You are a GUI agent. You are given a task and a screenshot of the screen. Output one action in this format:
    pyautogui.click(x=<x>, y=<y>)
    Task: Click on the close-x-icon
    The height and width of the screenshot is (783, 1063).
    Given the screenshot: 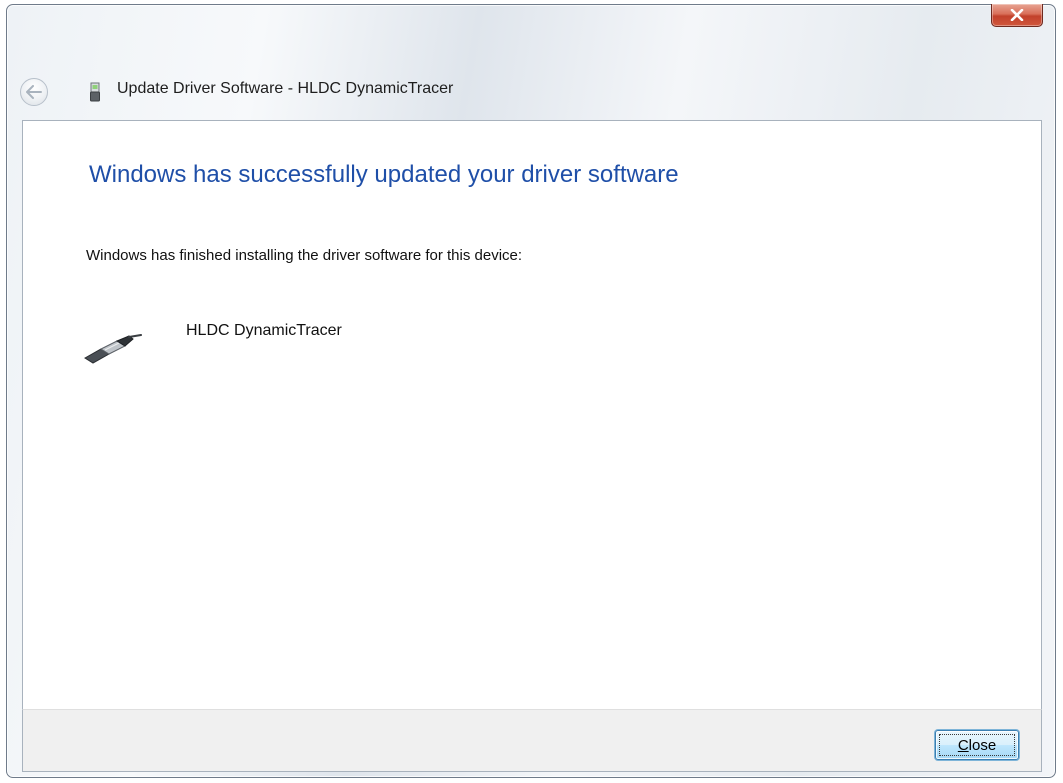 What is the action you would take?
    pyautogui.click(x=1017, y=15)
    